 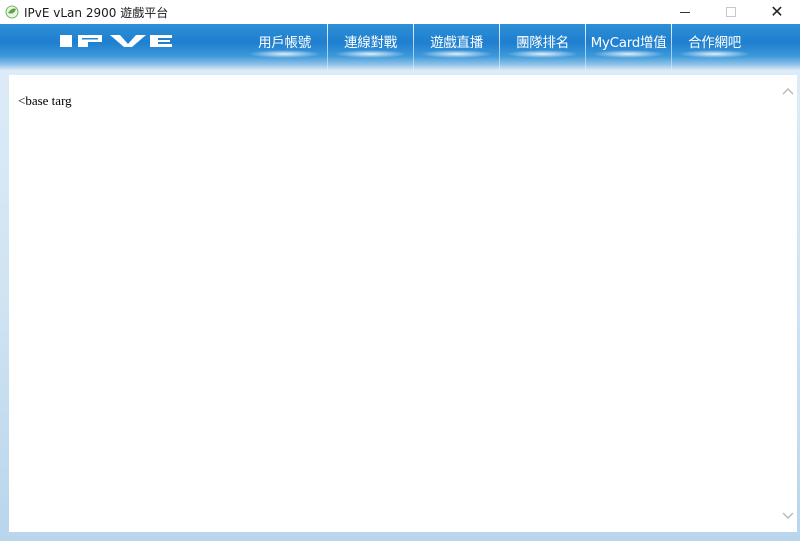 I want to click on chevron-down-icon, so click(x=788, y=515).